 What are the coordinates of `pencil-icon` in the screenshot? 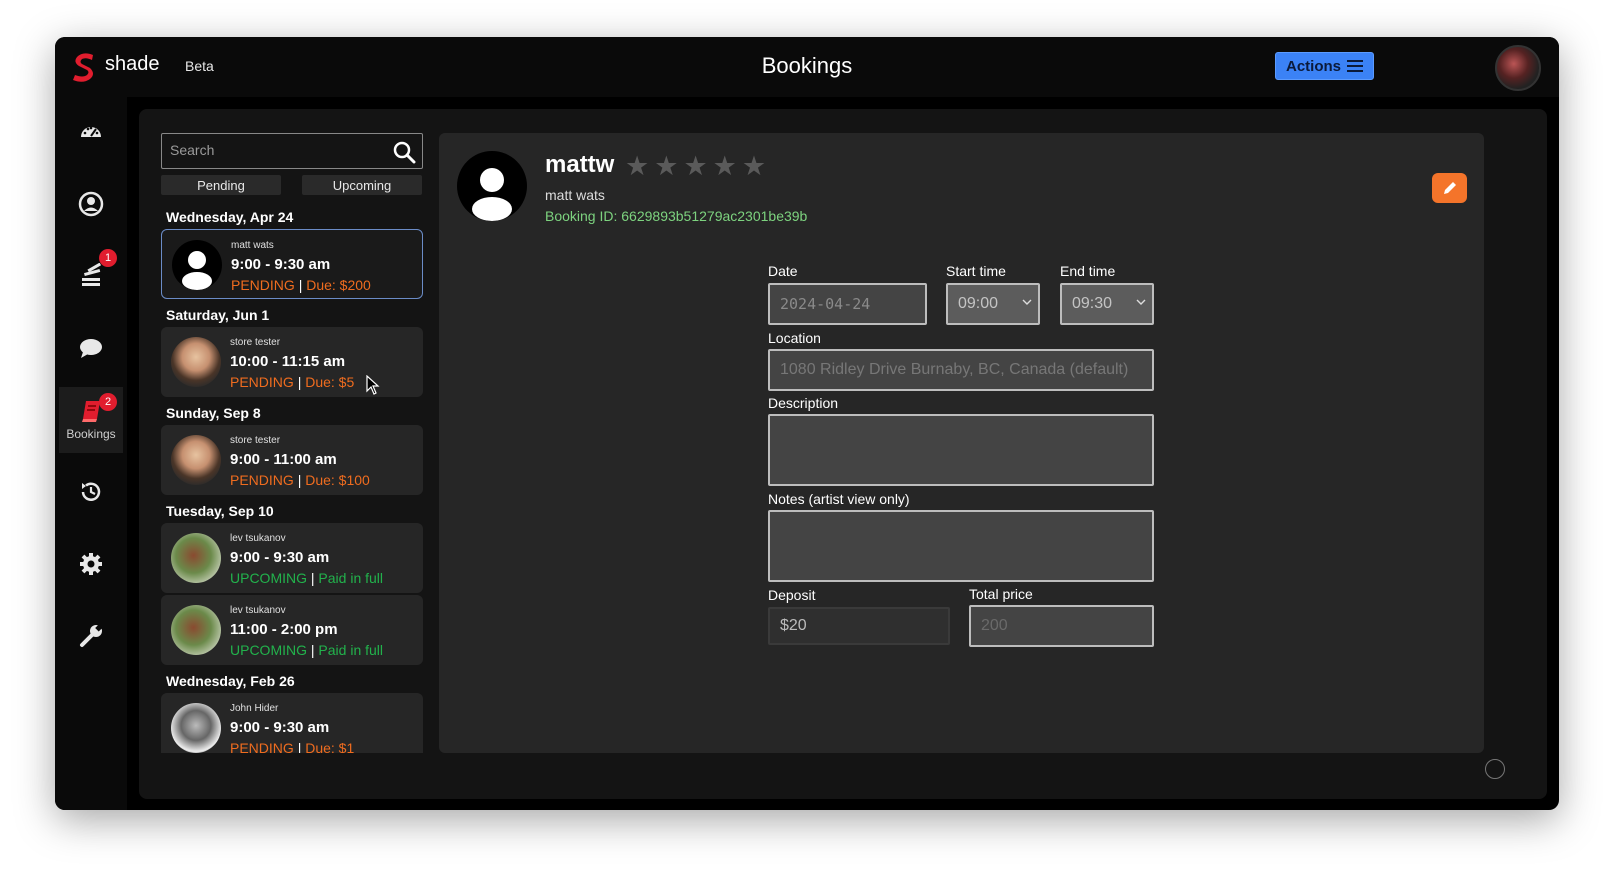 It's located at (1449, 188).